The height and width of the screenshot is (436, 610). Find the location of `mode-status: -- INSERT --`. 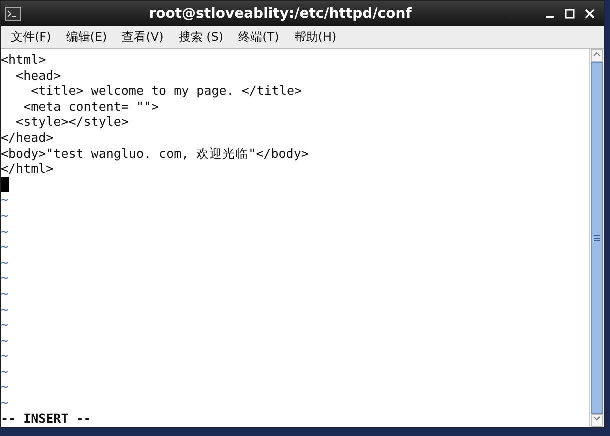

mode-status: -- INSERT -- is located at coordinates (46, 418).